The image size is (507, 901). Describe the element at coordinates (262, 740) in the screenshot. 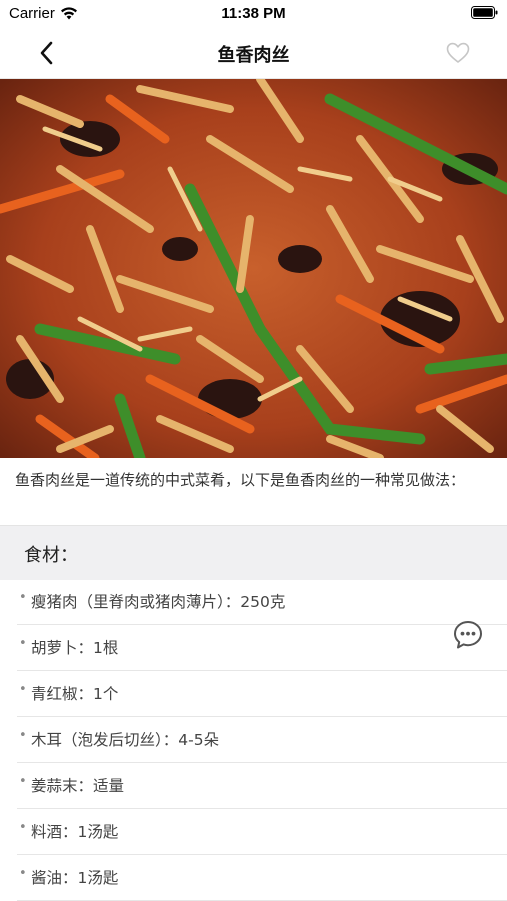

I see `list-item: • 木耳（泡发后切丝）：4-5朵` at that location.